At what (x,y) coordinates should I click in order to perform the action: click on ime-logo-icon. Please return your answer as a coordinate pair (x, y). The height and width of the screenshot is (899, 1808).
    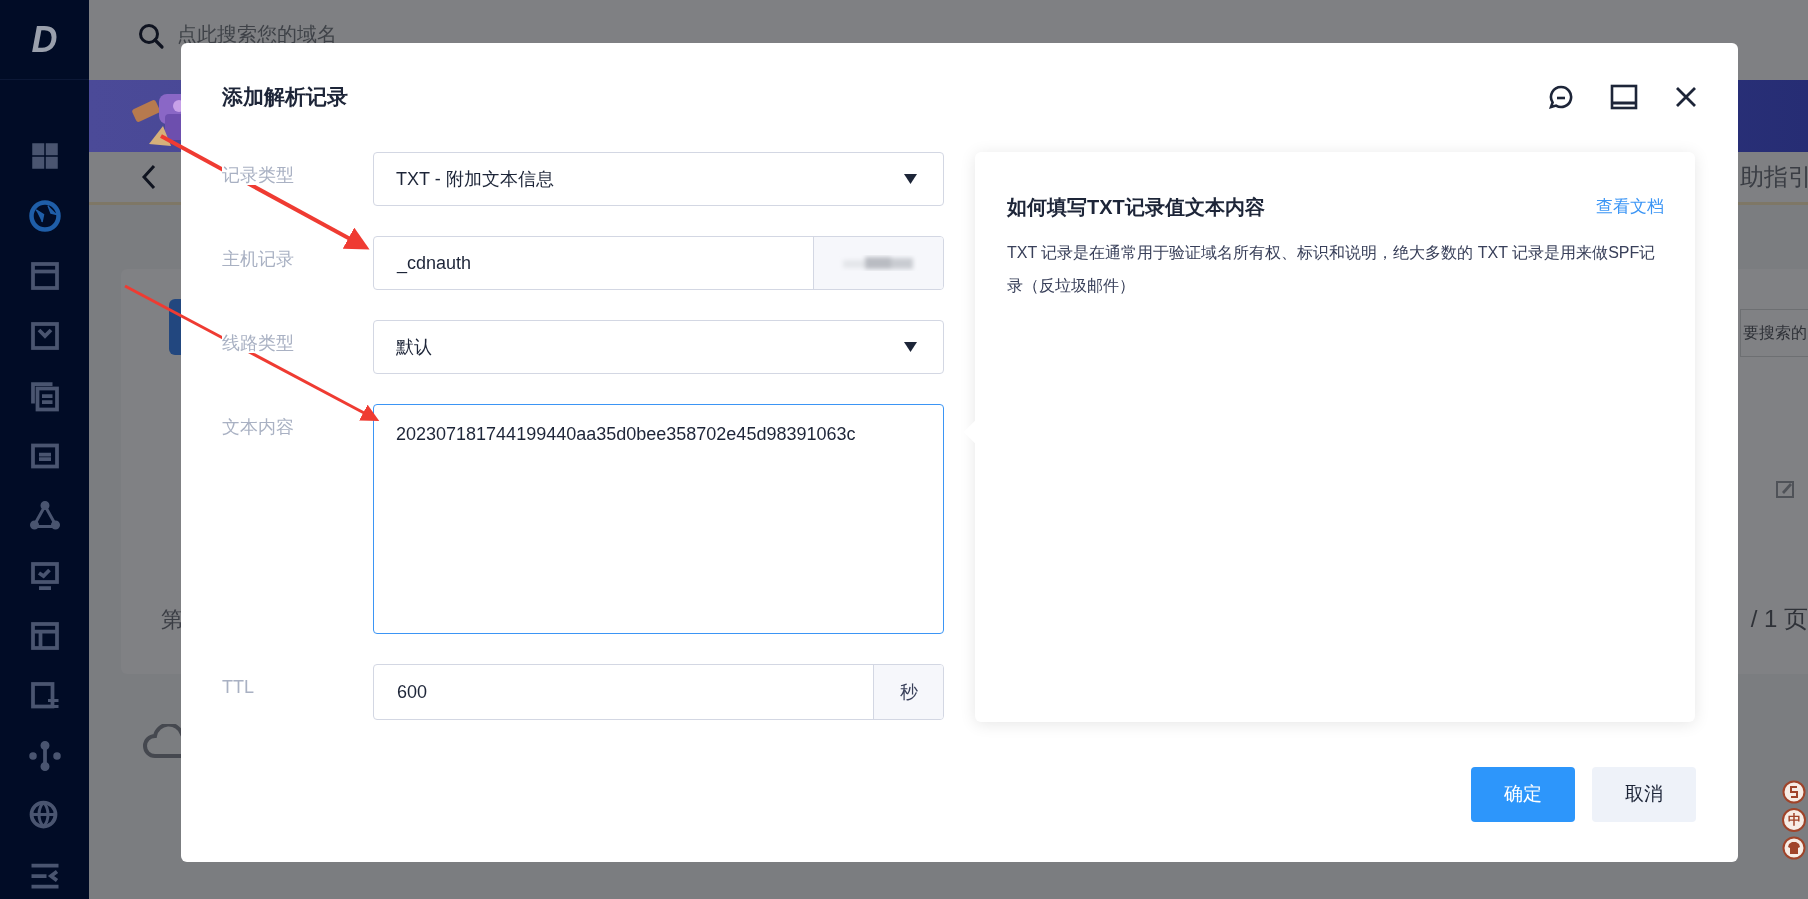
    Looking at the image, I should click on (1794, 792).